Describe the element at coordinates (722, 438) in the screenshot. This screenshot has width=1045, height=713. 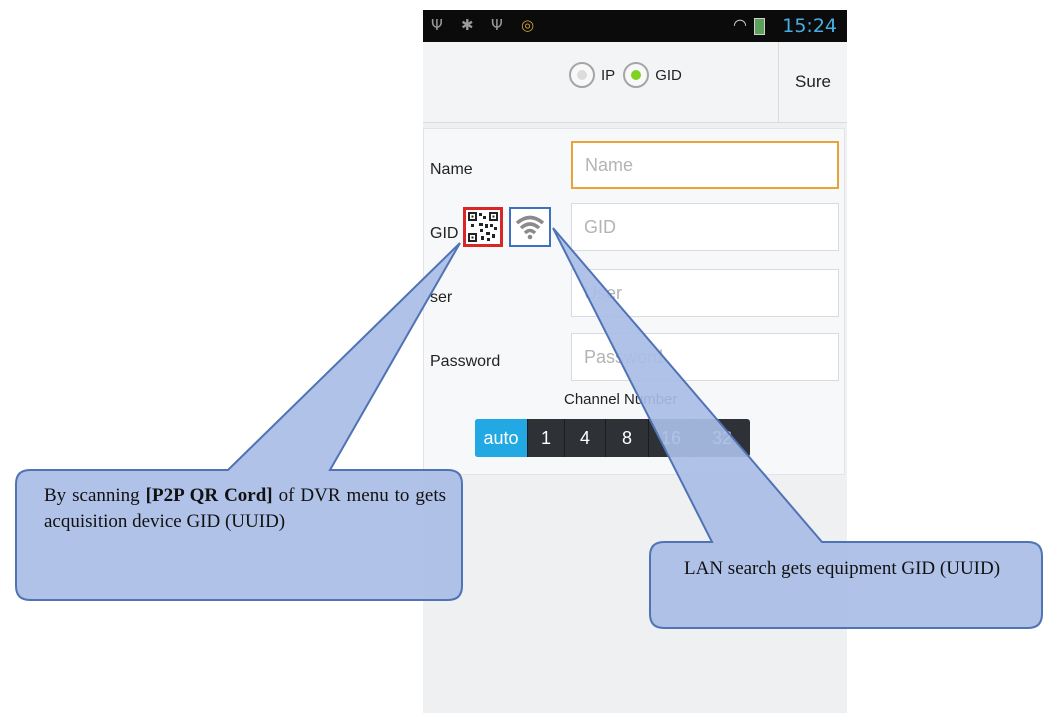
I see `channel-option-32: 32` at that location.